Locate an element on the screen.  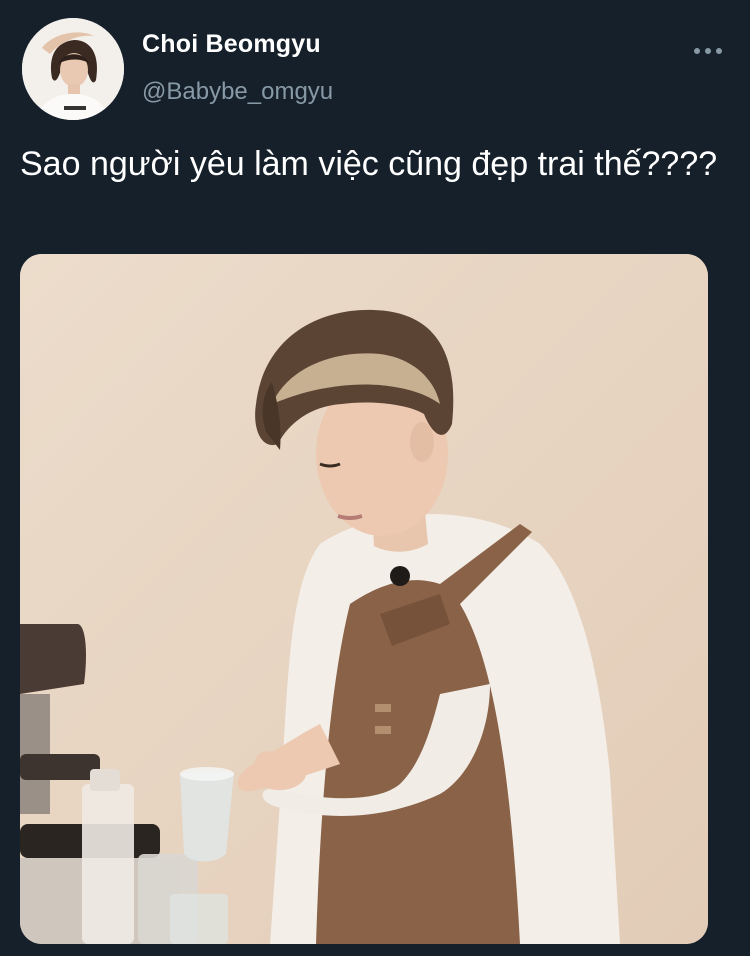
user-handle: @Babybe_omgyu is located at coordinates (237, 92).